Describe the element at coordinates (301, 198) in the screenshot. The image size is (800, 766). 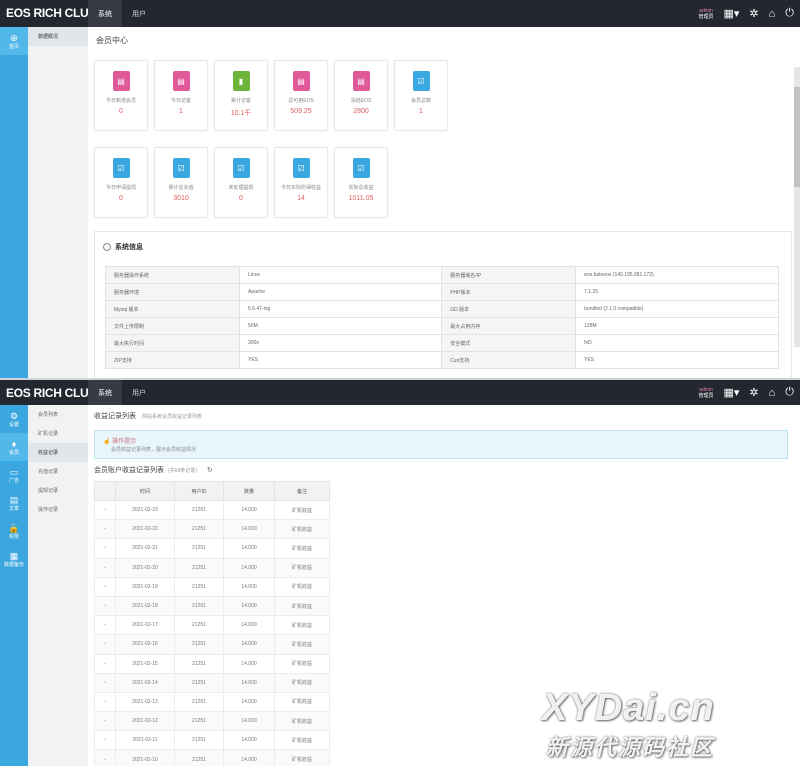
I see `stat-value: 14` at that location.